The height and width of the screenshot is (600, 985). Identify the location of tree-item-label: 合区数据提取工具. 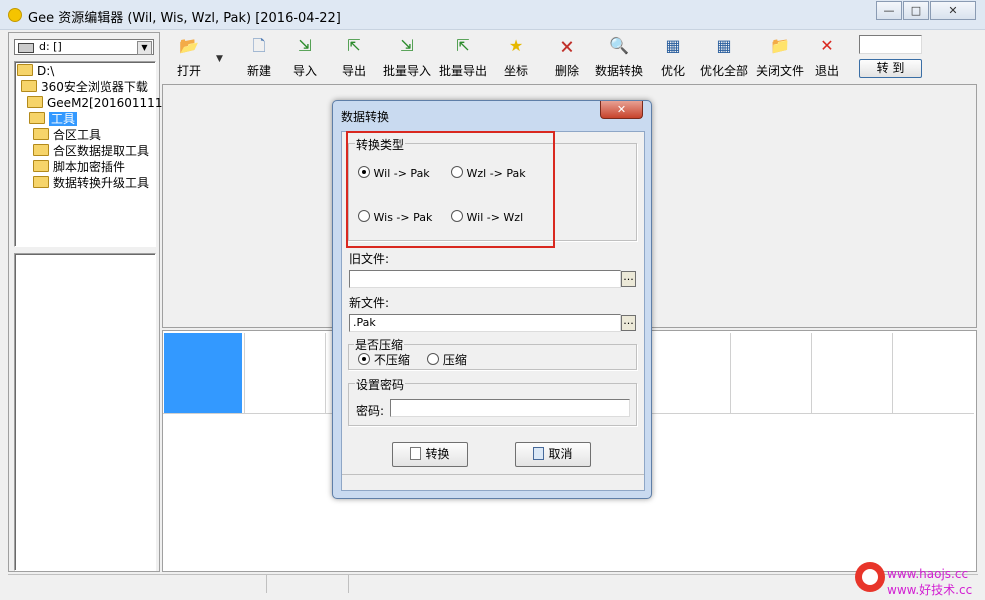
(101, 151).